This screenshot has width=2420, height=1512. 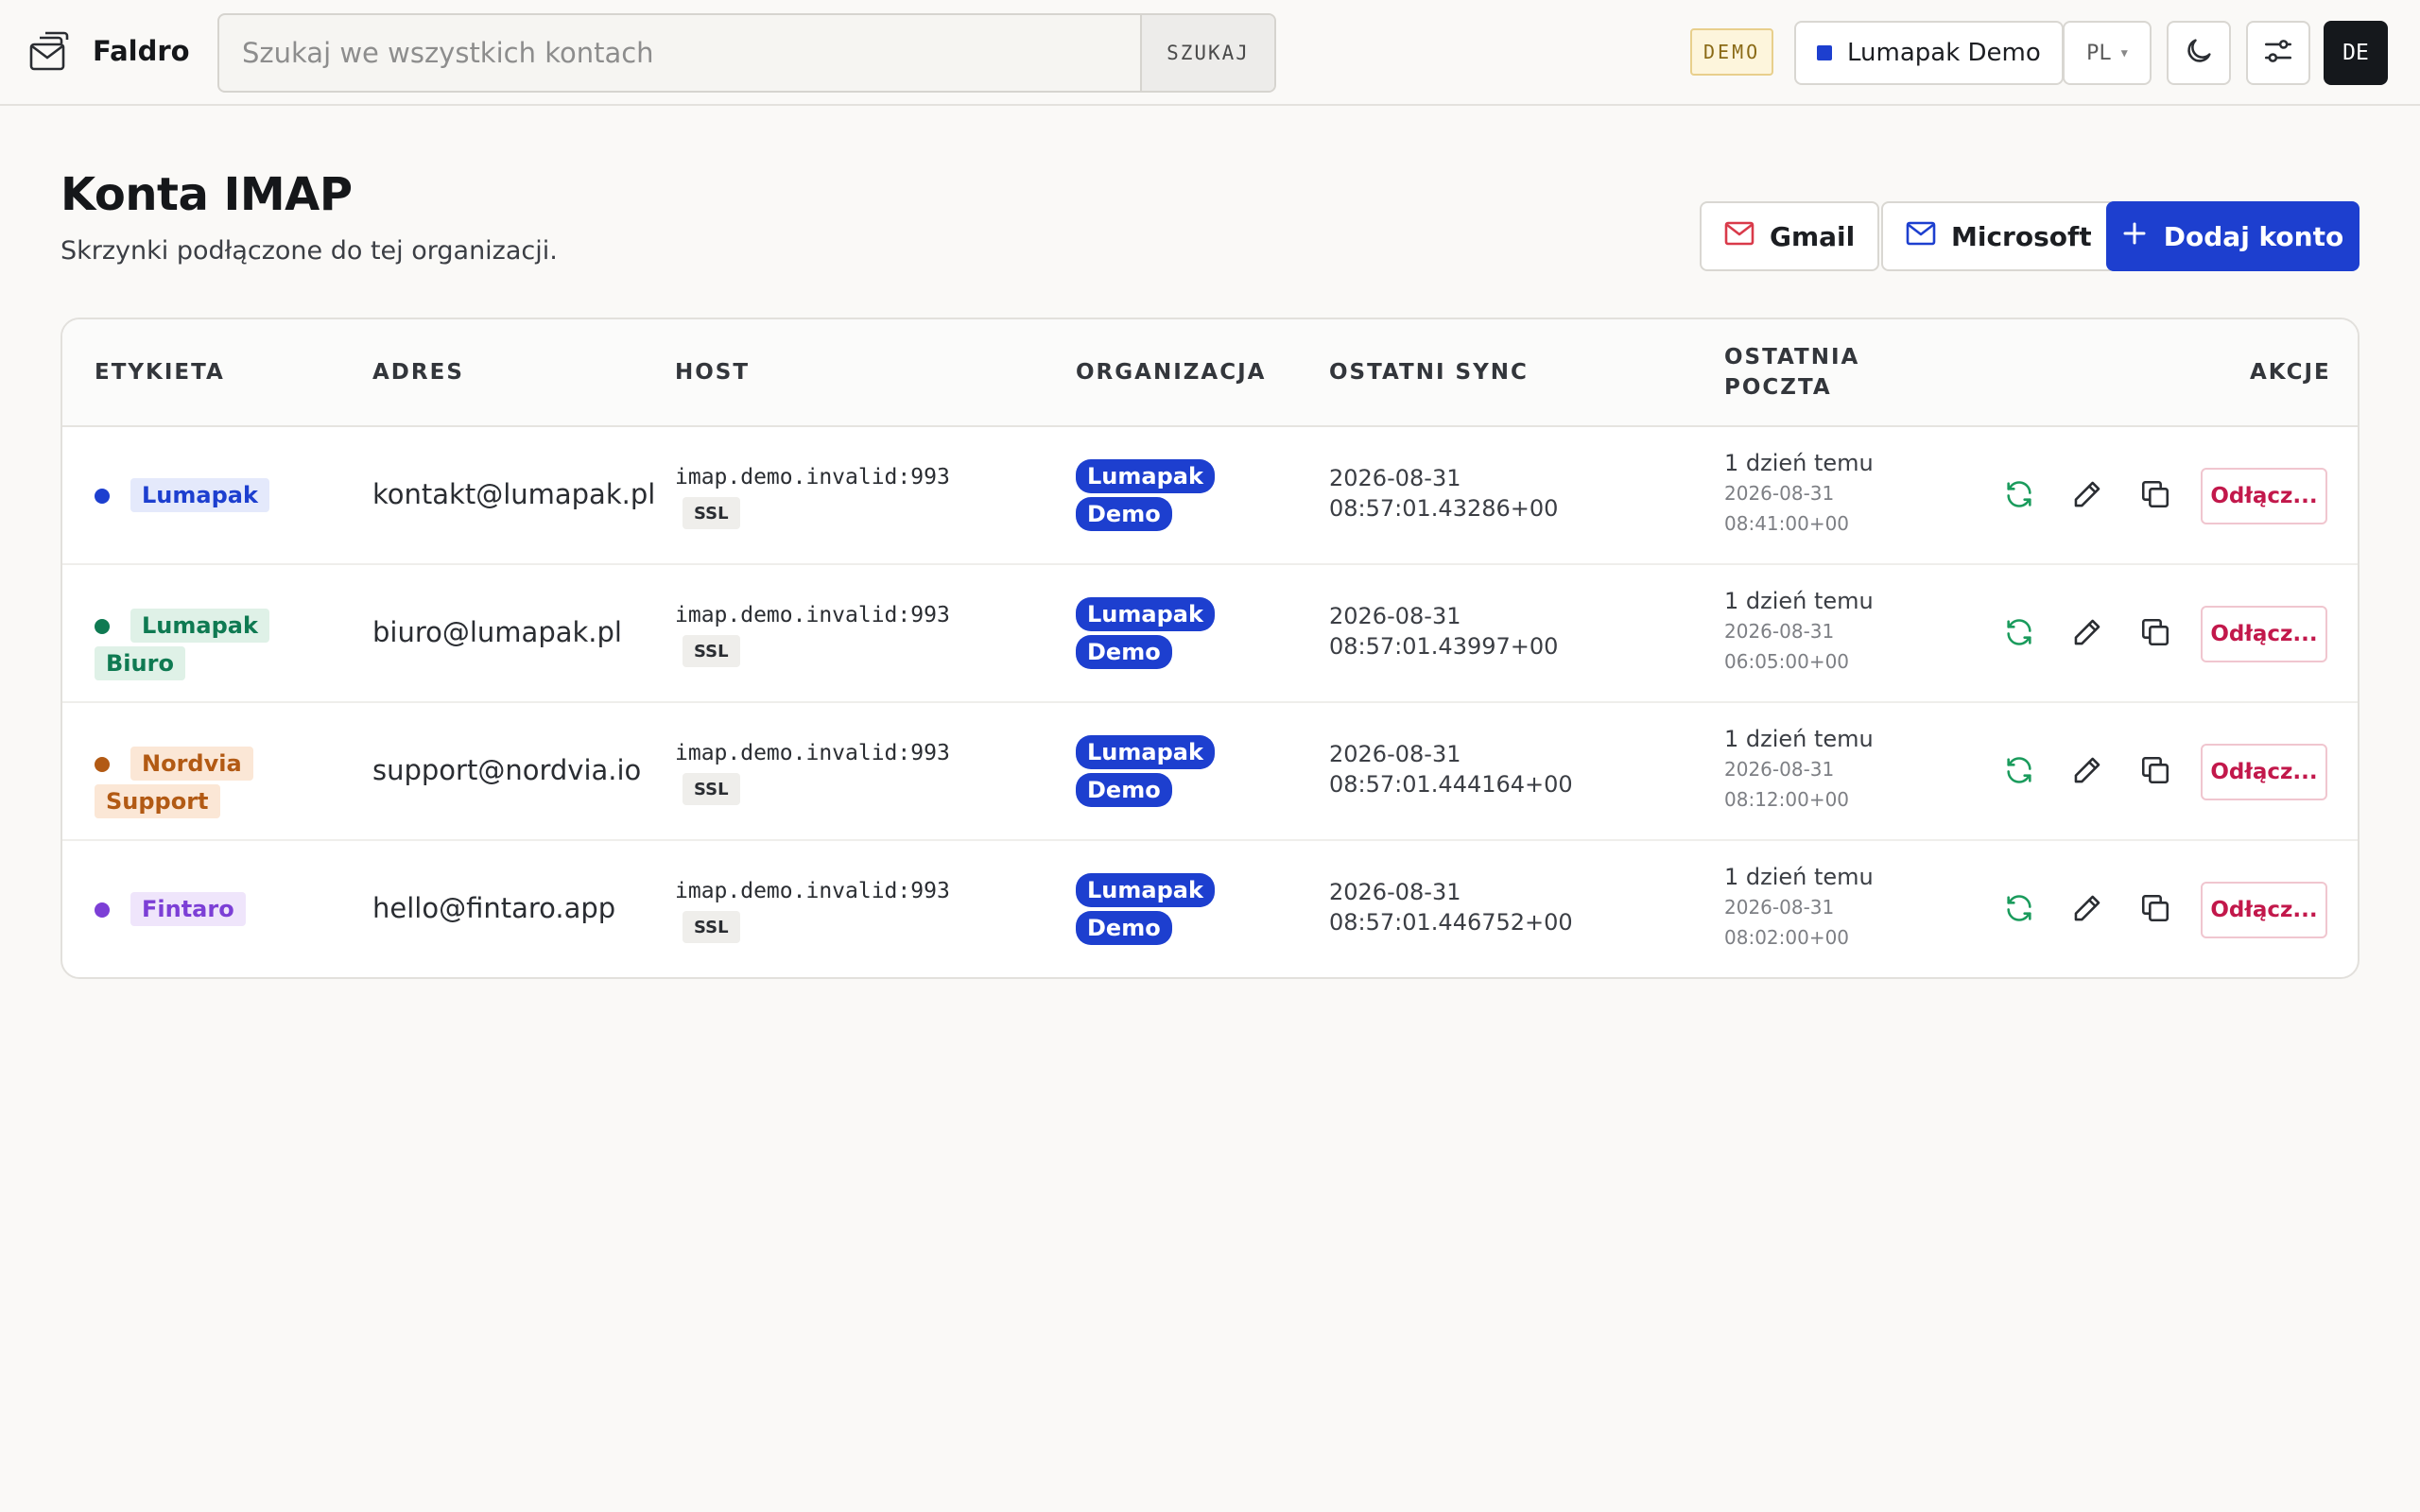 I want to click on search-input, so click(x=679, y=53).